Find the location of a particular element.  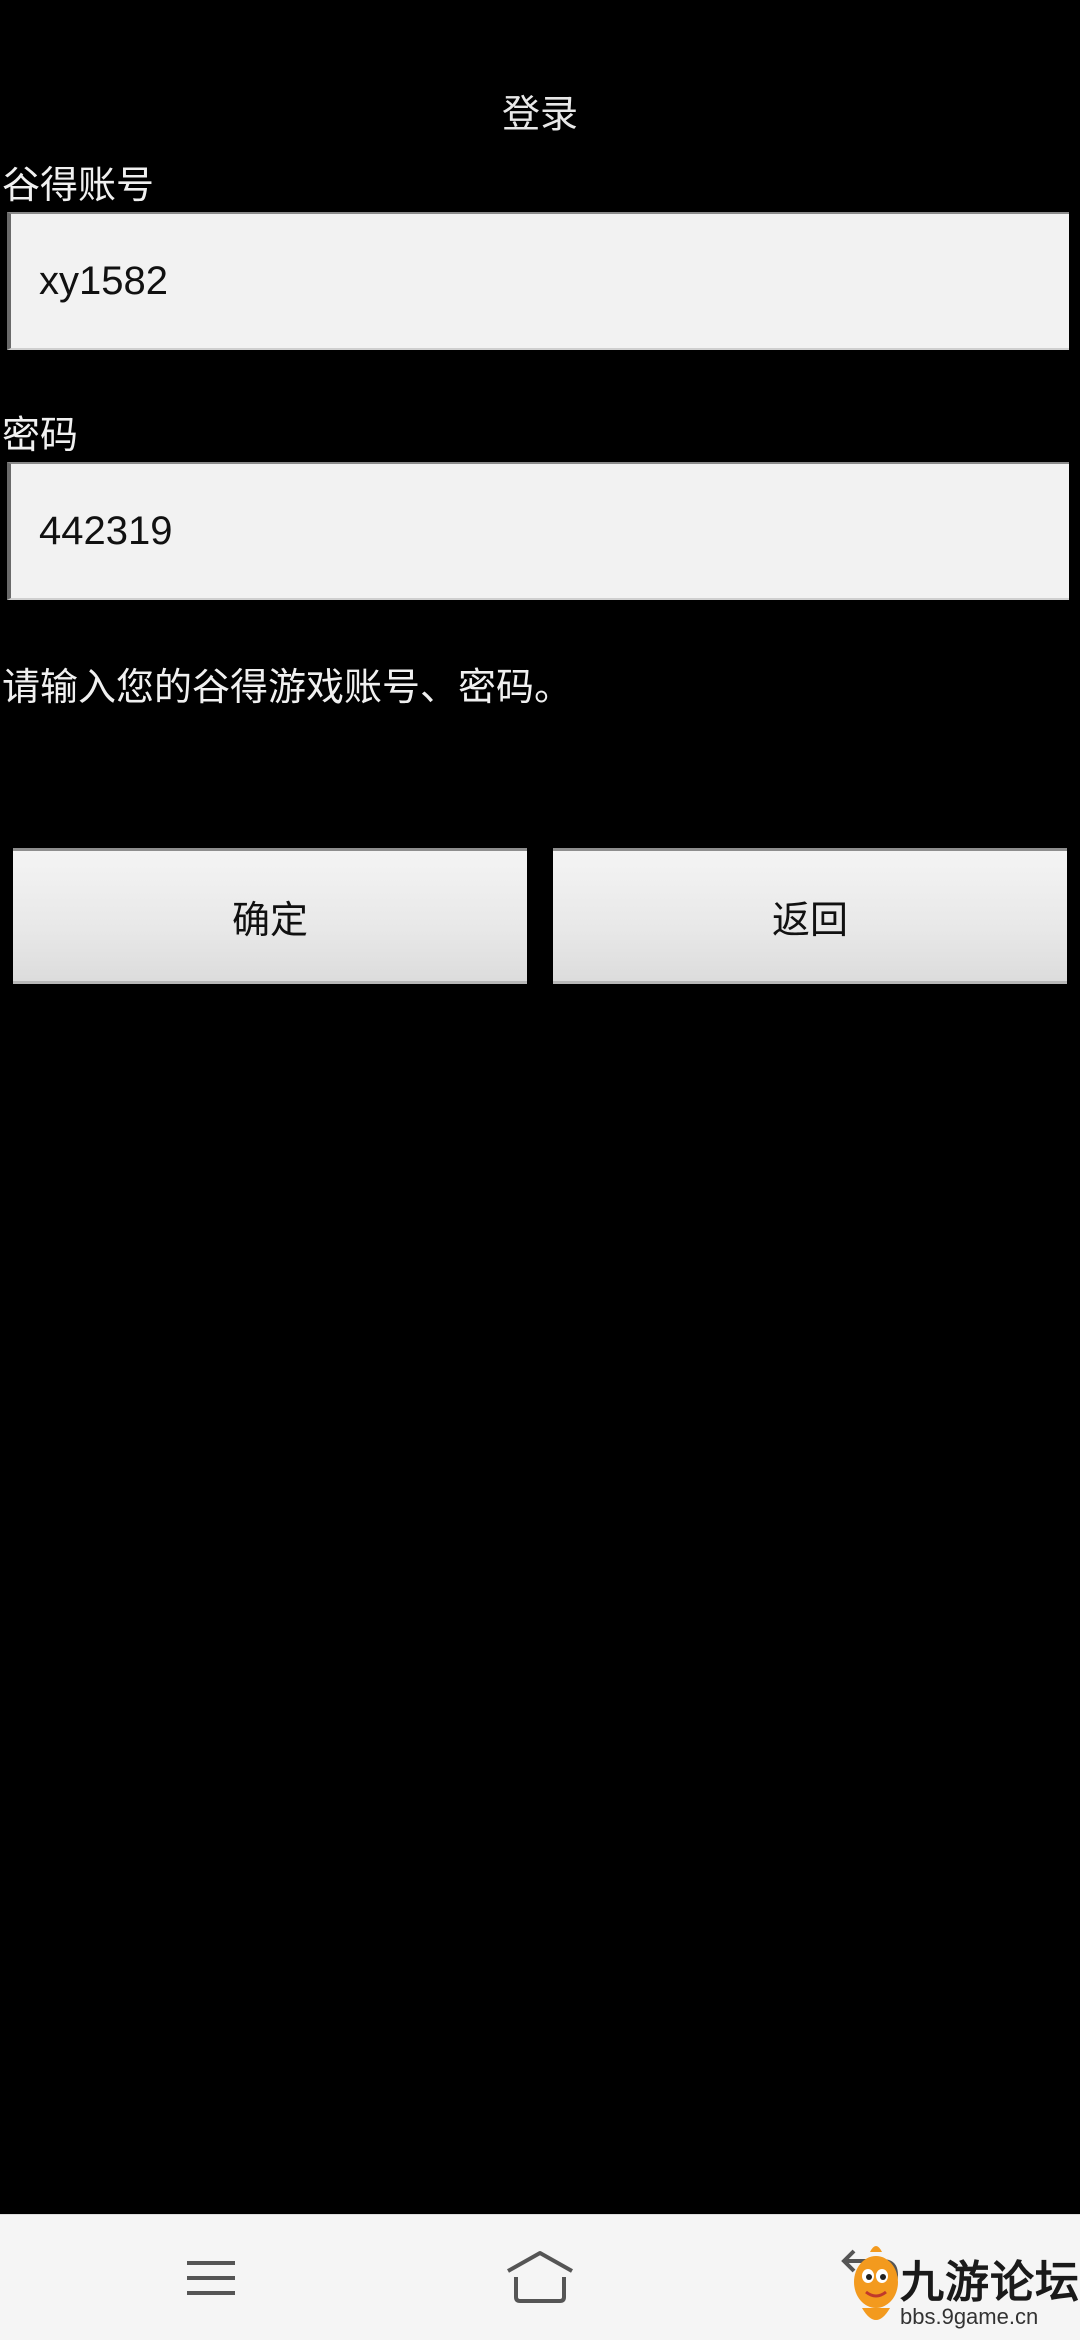

confirm-button-label: 确定 is located at coordinates (269, 919).